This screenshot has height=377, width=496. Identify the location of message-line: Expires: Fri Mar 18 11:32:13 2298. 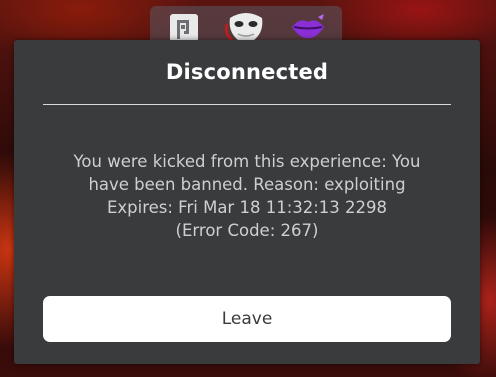
(247, 207).